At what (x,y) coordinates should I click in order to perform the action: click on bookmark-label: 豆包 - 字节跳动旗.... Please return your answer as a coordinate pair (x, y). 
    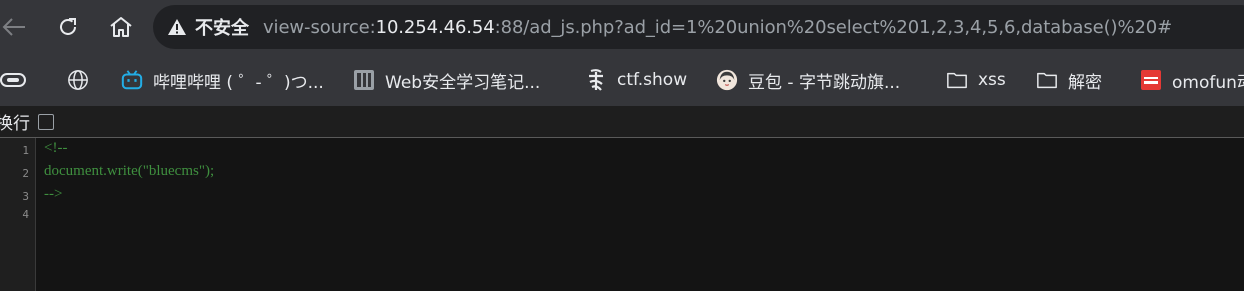
    Looking at the image, I should click on (824, 82).